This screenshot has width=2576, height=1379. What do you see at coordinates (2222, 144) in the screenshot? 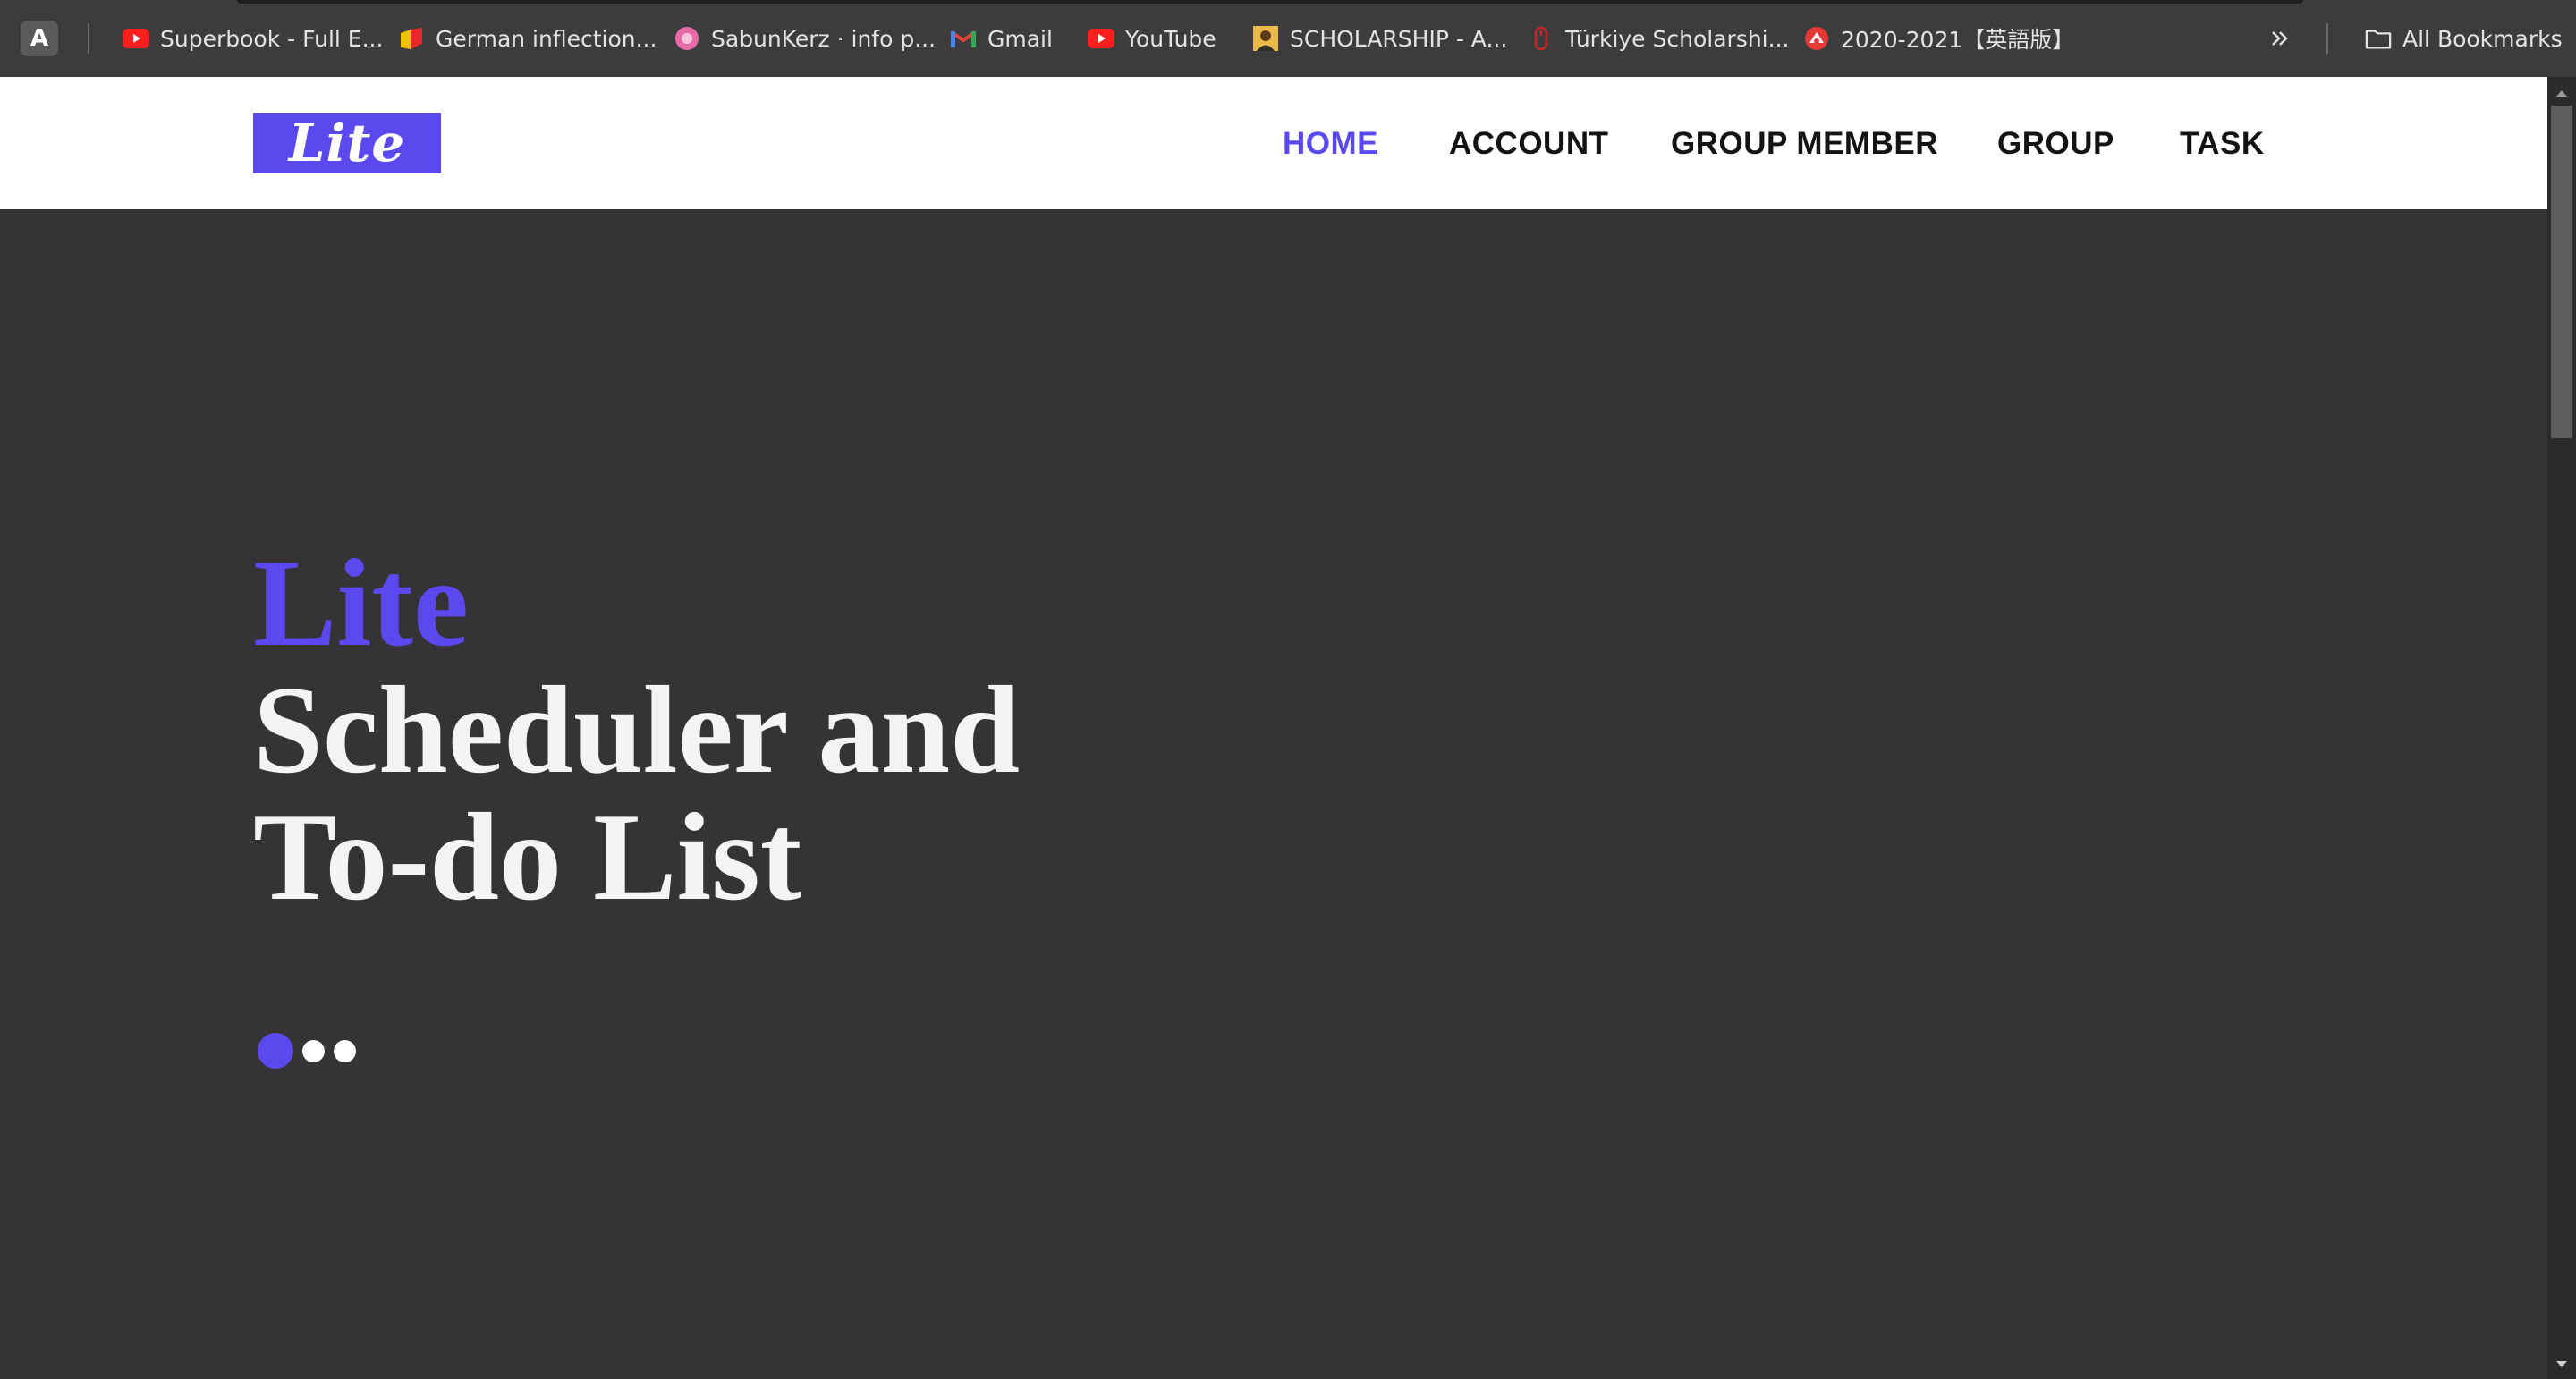
I see `nav-task: TASK` at bounding box center [2222, 144].